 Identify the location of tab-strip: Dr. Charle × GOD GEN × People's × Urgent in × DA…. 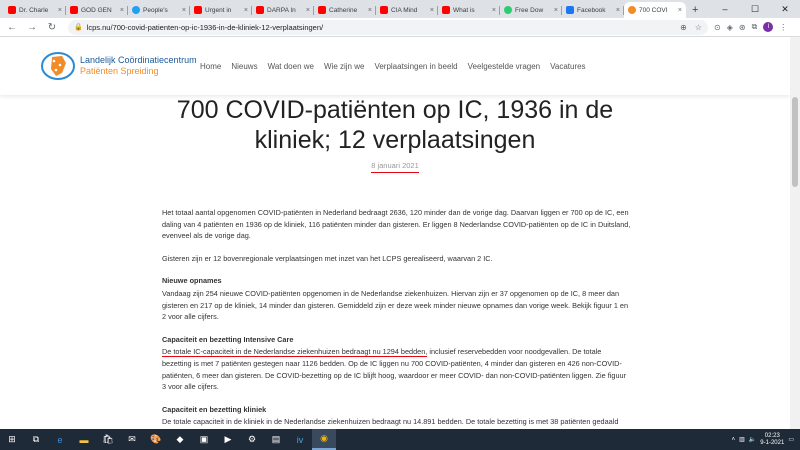
(400, 9).